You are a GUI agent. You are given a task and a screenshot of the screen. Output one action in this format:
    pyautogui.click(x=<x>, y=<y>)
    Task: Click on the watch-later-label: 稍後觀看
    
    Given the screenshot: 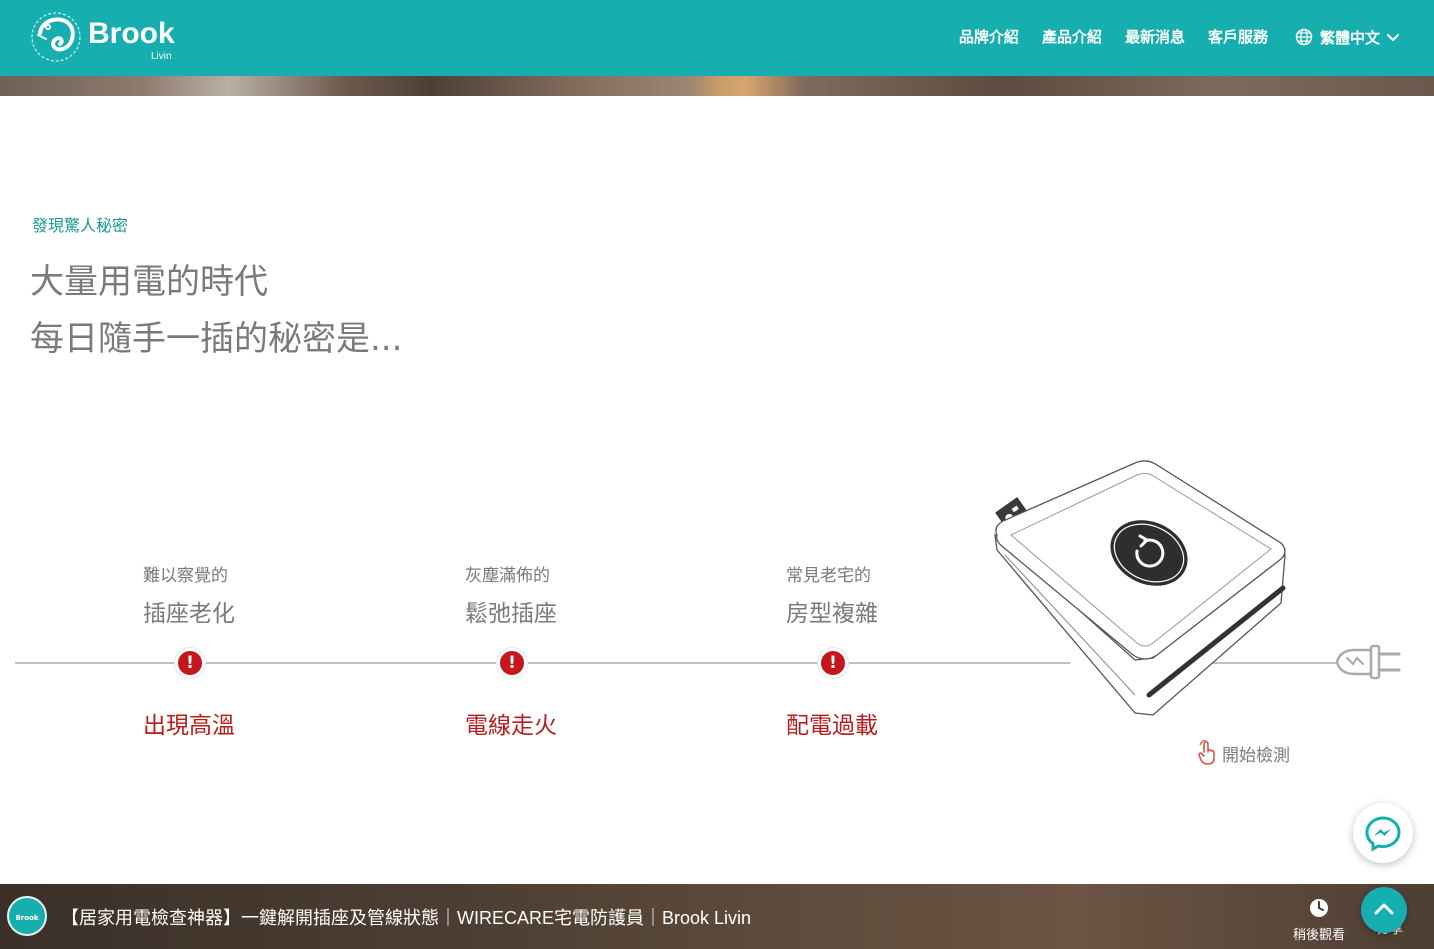 What is the action you would take?
    pyautogui.click(x=1318, y=935)
    